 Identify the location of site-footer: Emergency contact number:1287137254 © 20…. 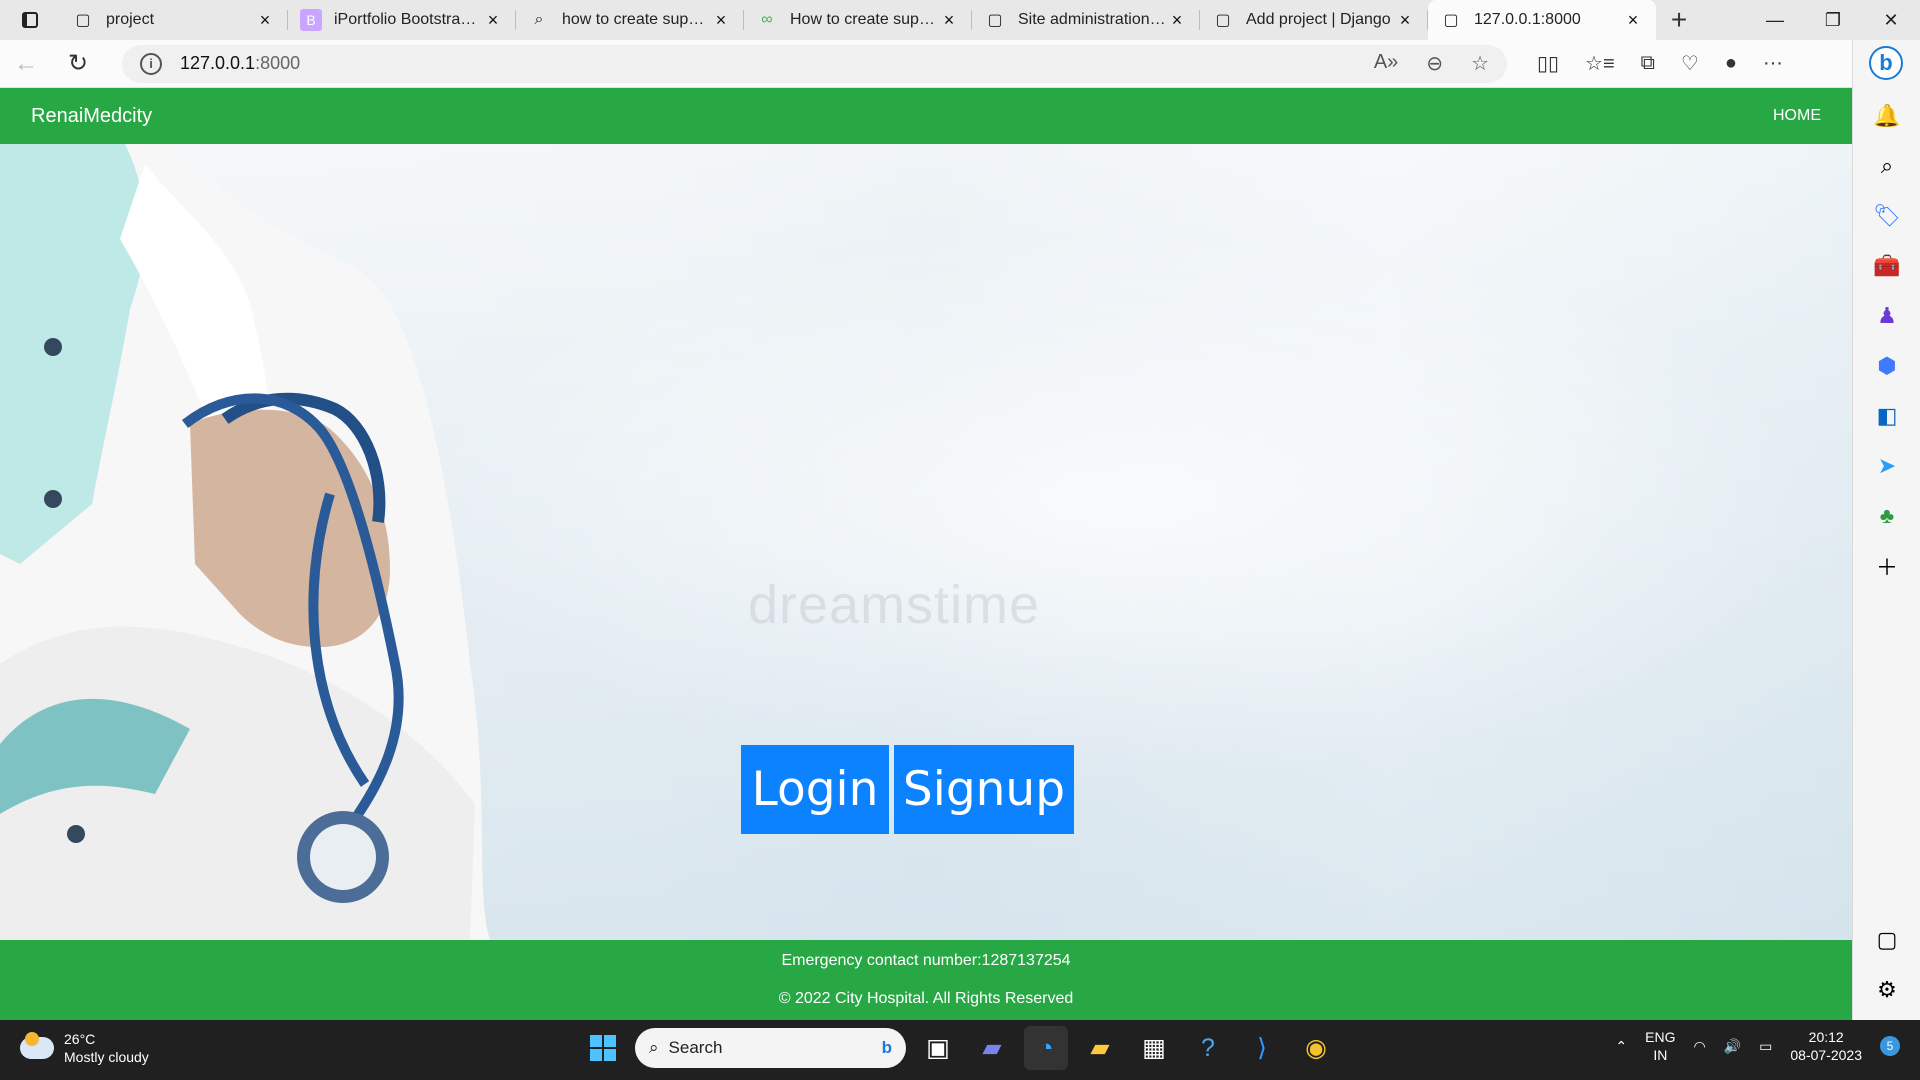
(926, 980).